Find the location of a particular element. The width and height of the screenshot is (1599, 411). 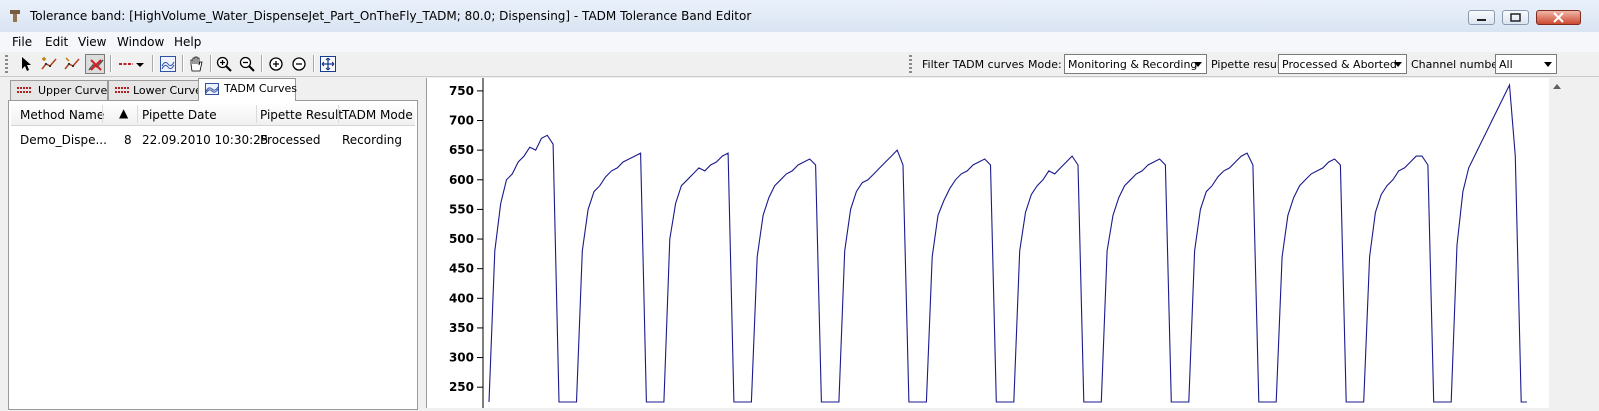

delete-points-button is located at coordinates (95, 64).